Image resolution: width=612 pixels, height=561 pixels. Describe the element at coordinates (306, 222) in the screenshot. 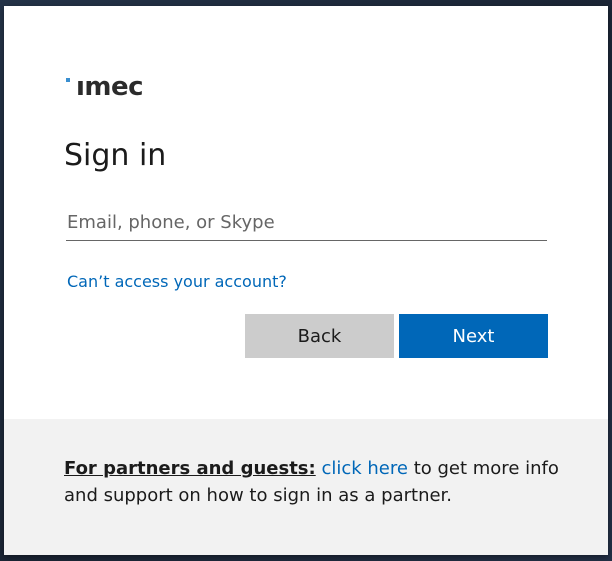

I see `email-field` at that location.